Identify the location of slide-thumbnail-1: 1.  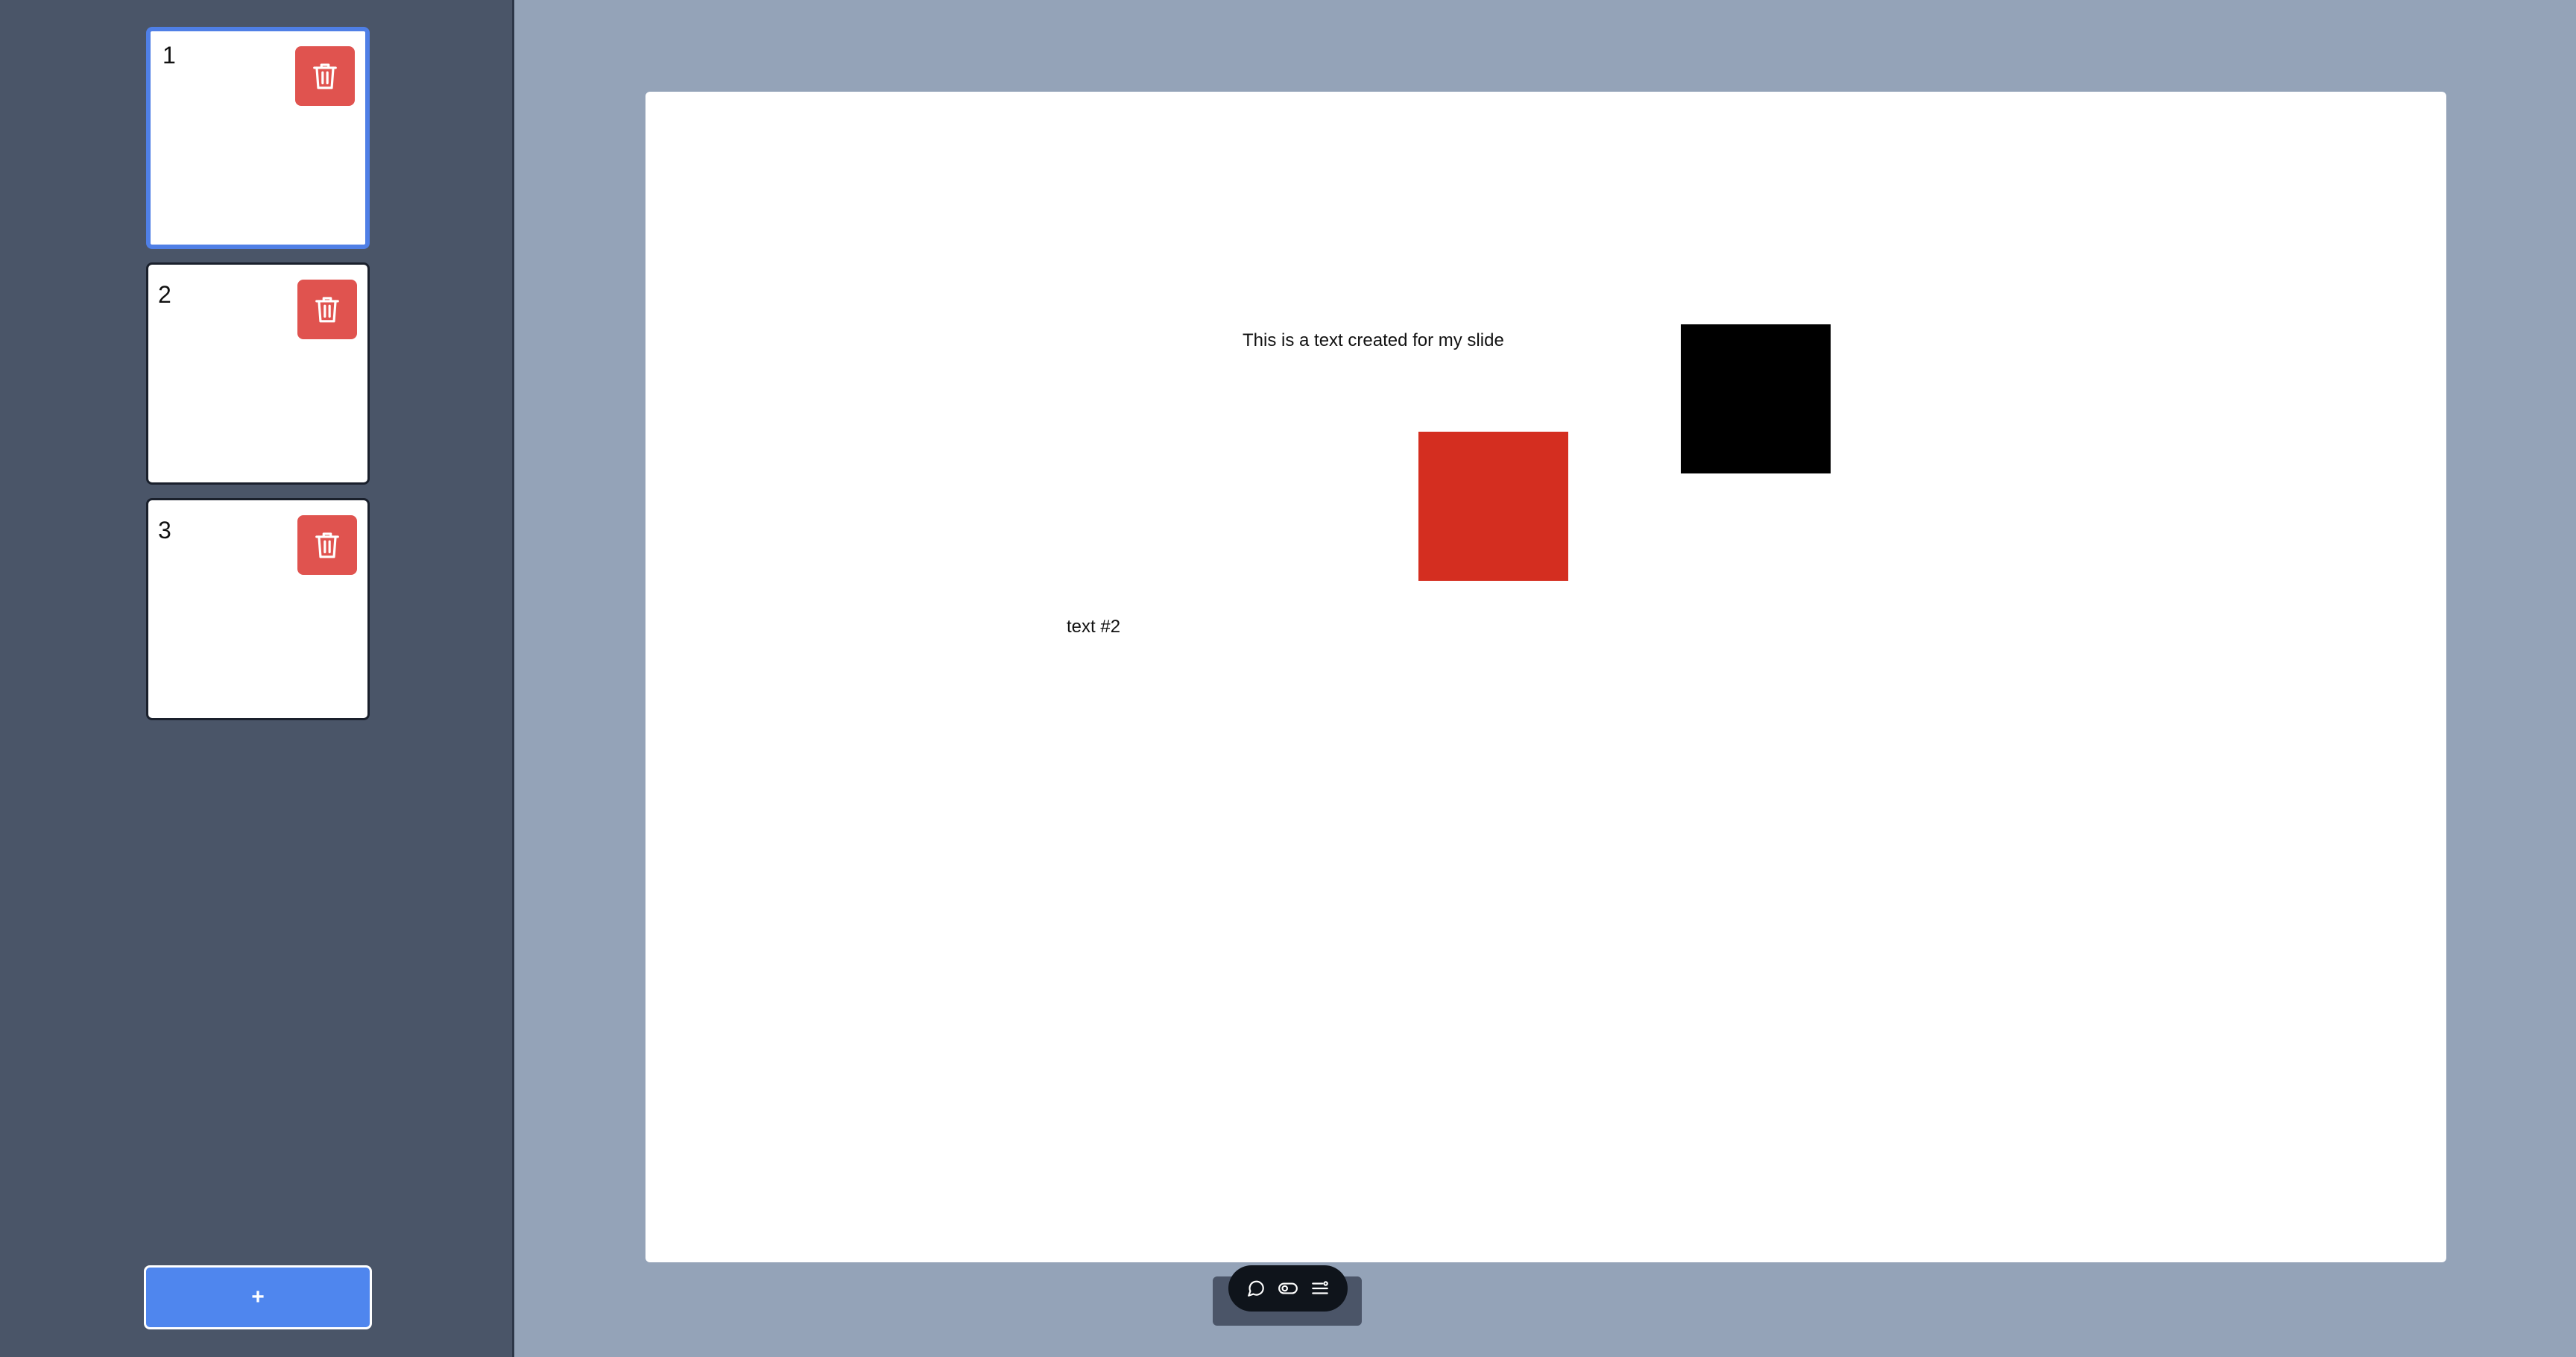
(258, 138).